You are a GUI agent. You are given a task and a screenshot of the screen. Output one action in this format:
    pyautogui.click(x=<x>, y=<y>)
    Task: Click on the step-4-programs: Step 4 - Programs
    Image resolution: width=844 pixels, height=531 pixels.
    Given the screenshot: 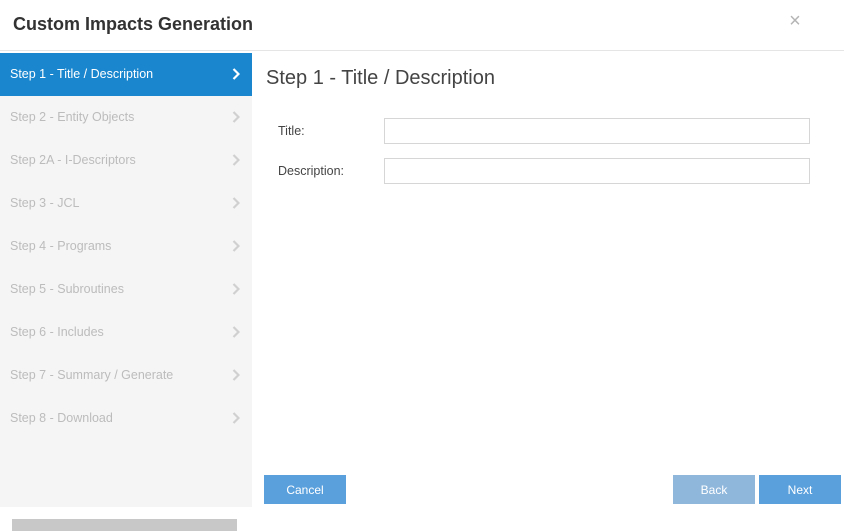 What is the action you would take?
    pyautogui.click(x=126, y=246)
    